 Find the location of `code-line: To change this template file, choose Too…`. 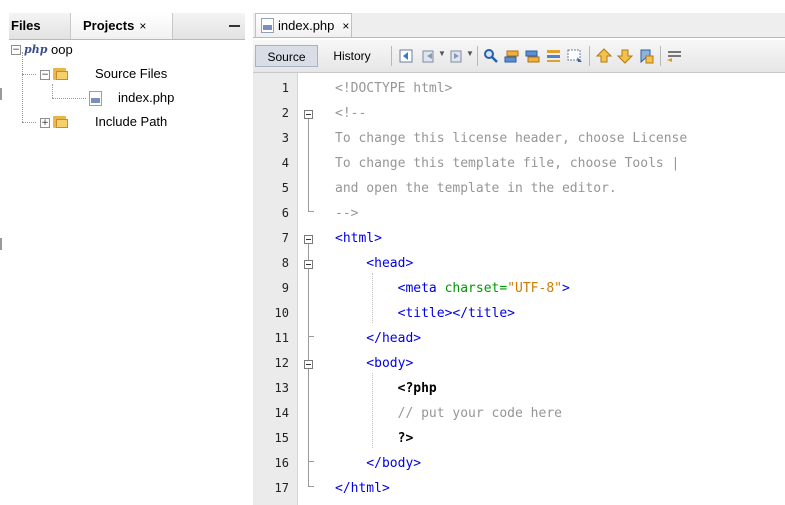

code-line: To change this template file, choose Too… is located at coordinates (507, 163).